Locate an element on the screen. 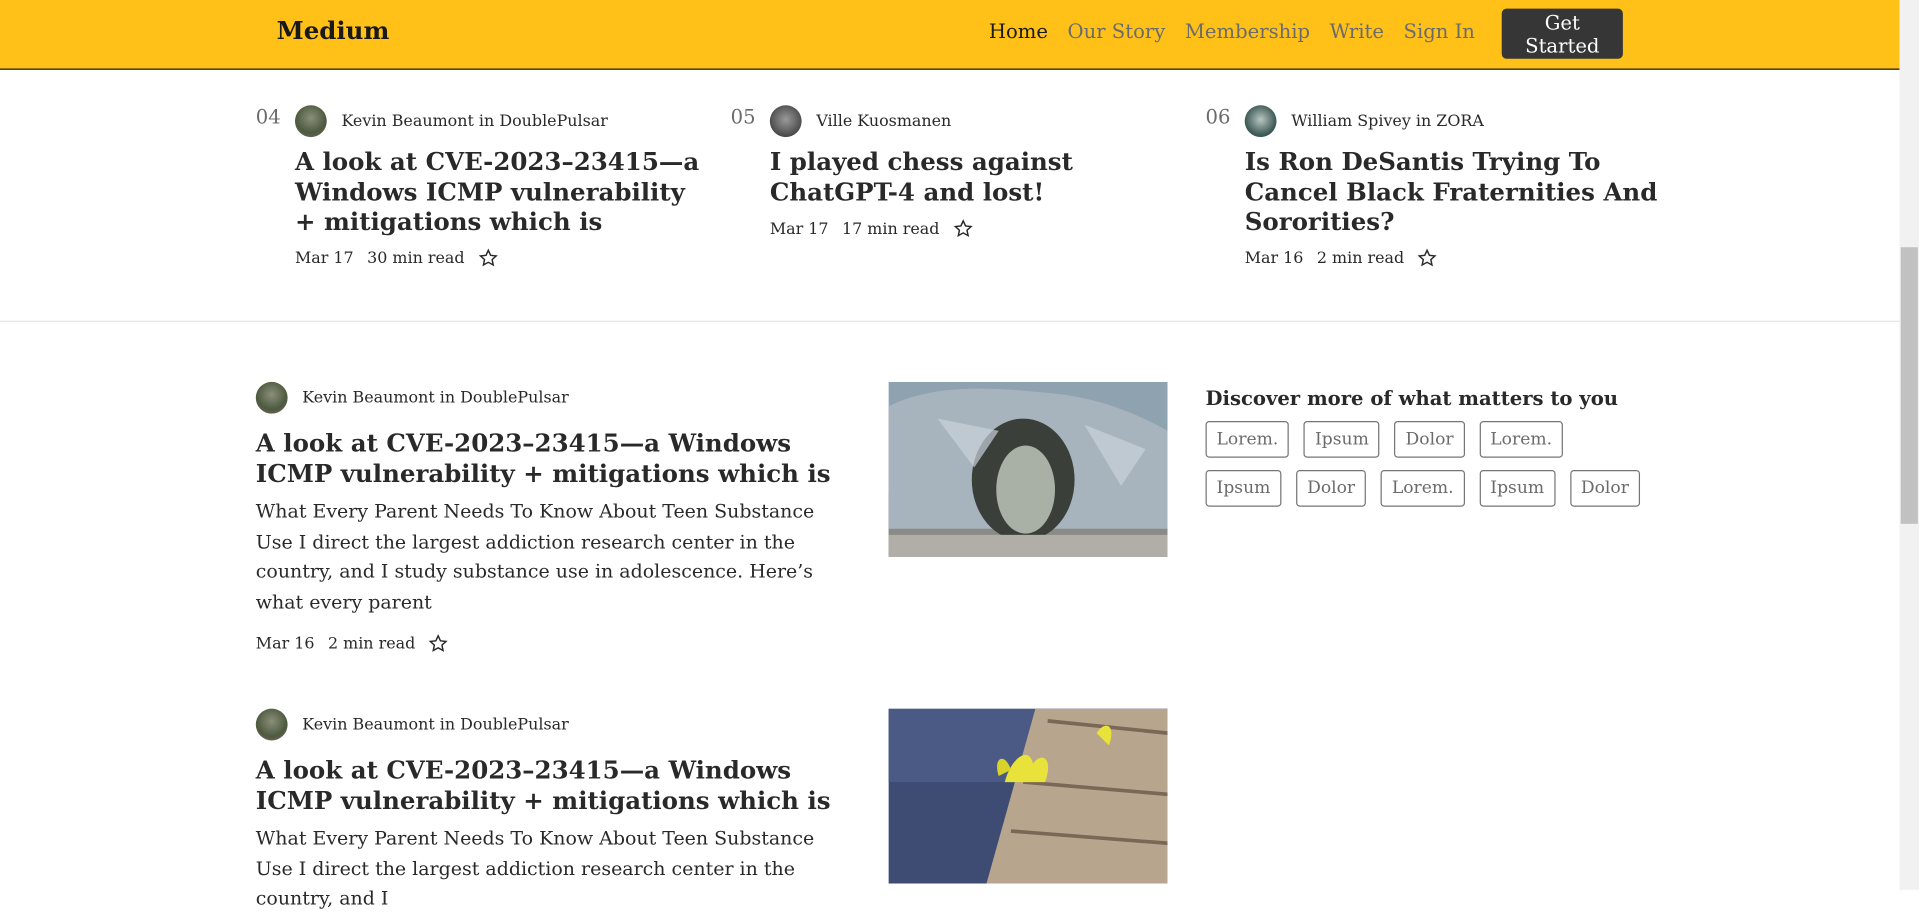 The image size is (1919, 914). author-line: William Spivey in ZORA is located at coordinates (1364, 121).